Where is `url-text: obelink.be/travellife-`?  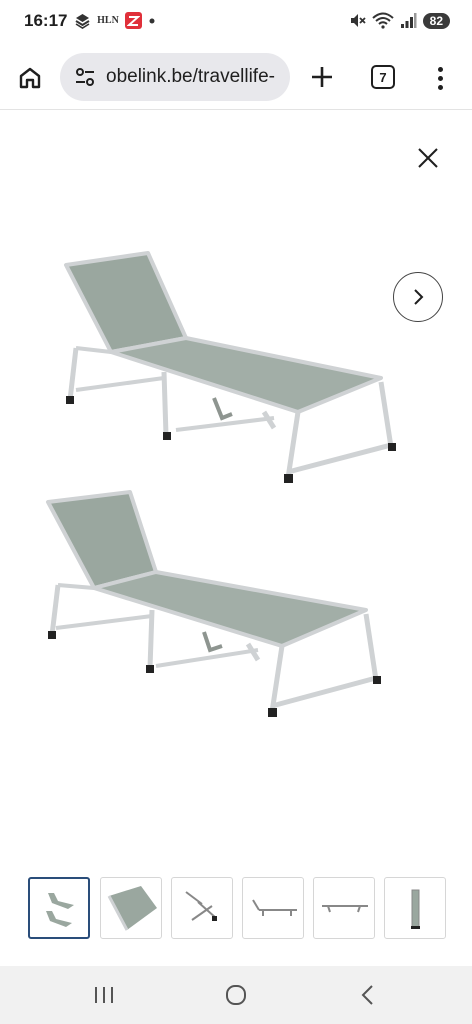
url-text: obelink.be/travellife- is located at coordinates (190, 77).